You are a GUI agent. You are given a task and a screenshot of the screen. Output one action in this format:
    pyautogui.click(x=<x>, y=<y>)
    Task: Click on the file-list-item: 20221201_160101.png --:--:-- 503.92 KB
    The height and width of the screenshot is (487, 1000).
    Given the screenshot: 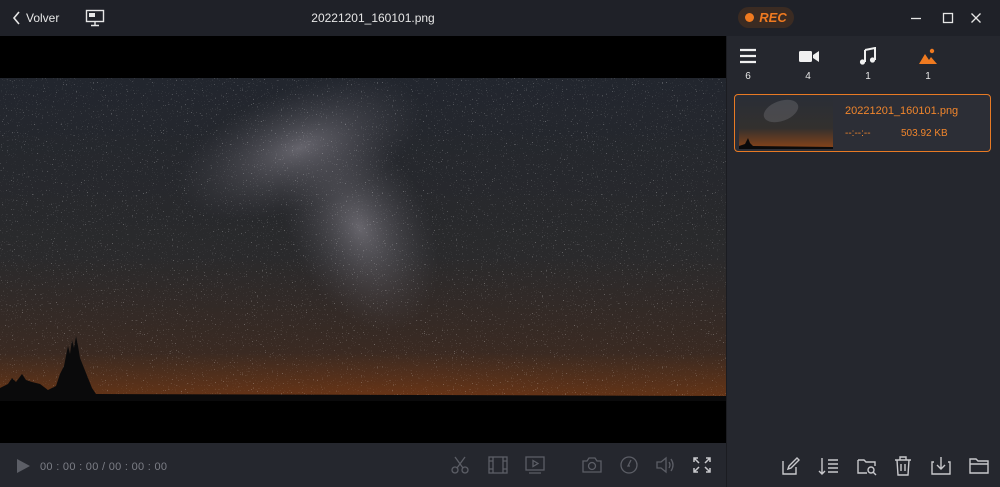 What is the action you would take?
    pyautogui.click(x=862, y=123)
    